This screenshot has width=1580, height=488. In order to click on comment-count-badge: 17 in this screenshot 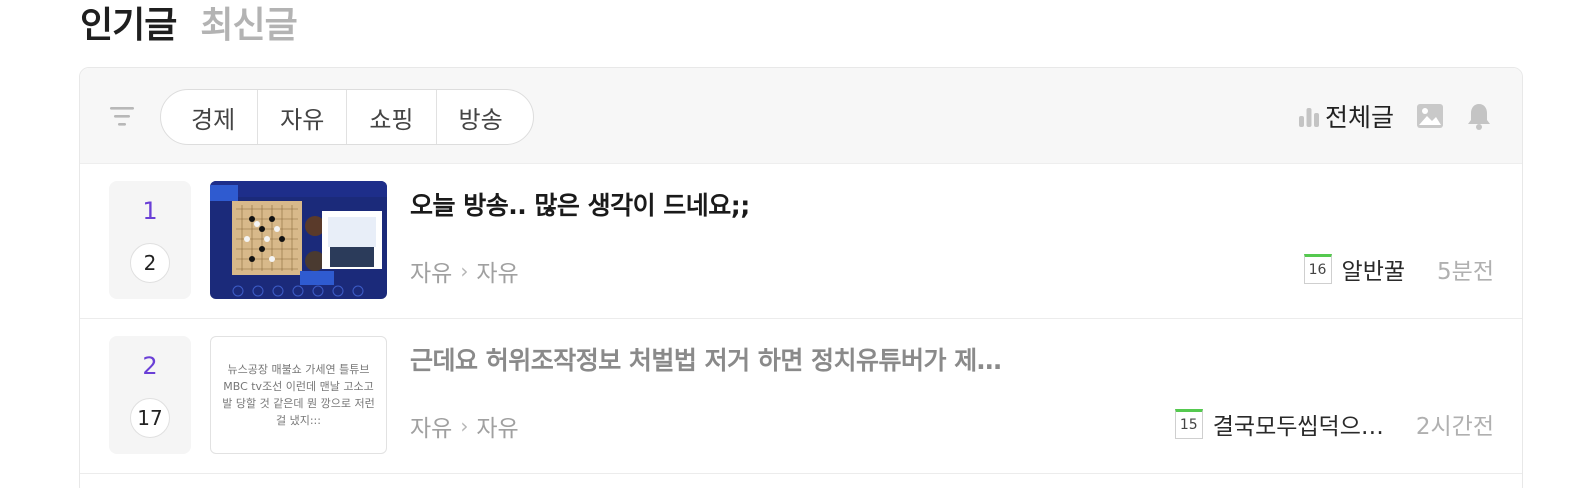, I will do `click(150, 418)`.